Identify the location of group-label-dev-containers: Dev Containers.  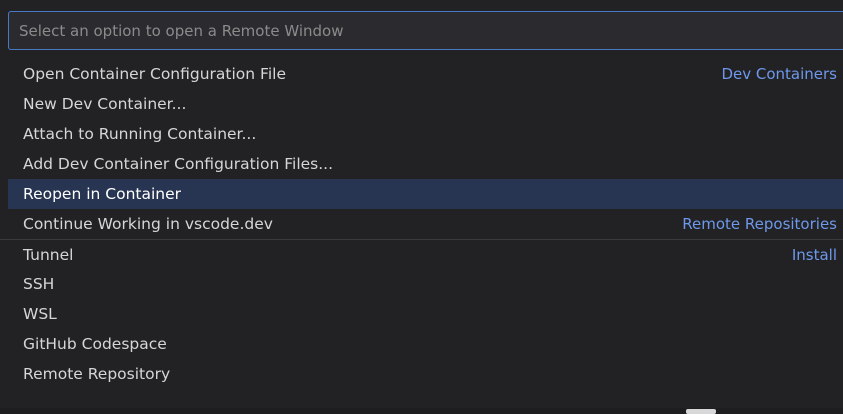
(779, 74).